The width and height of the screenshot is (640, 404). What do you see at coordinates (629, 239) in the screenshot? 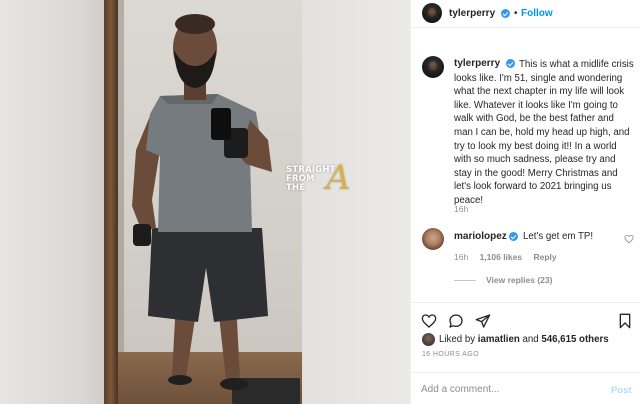
I see `comment-like-heart-icon` at bounding box center [629, 239].